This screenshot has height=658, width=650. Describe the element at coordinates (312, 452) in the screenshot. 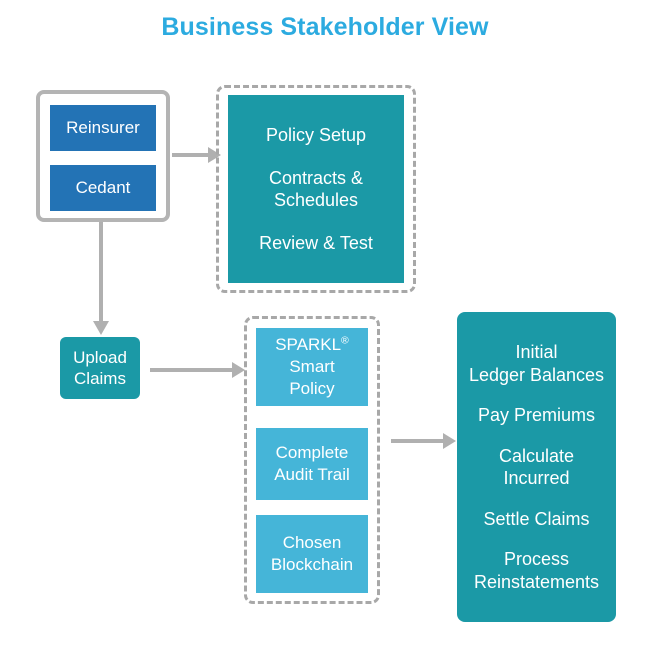

I see `audit-trail-line1: Complete` at that location.